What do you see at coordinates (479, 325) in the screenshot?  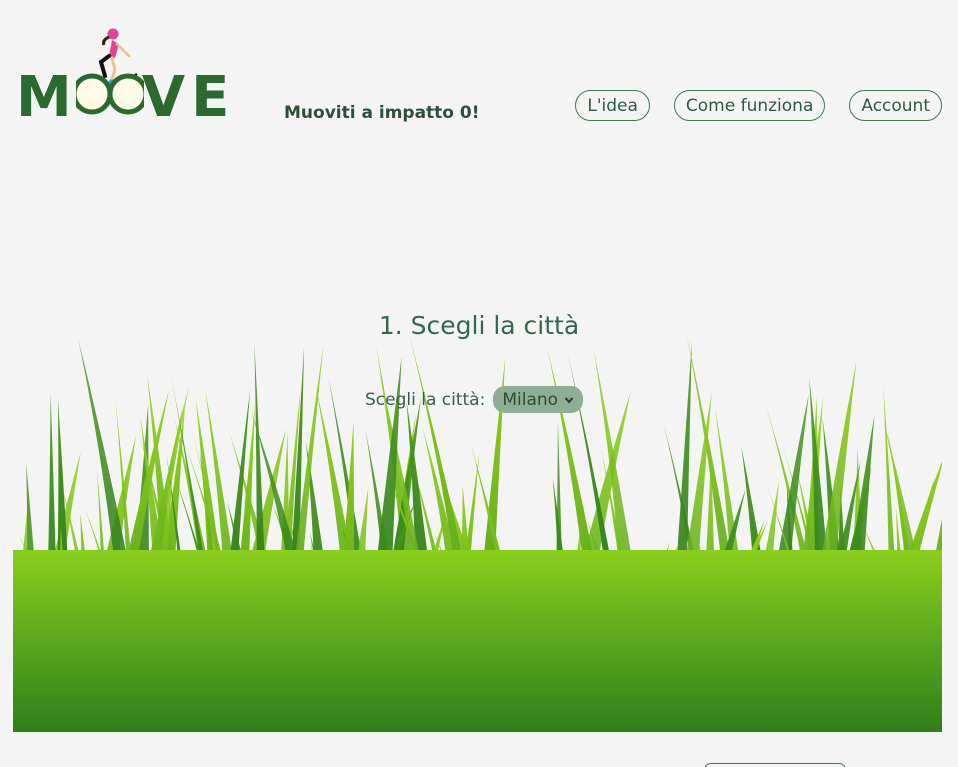 I see `step-title: 1. Scegli la città` at bounding box center [479, 325].